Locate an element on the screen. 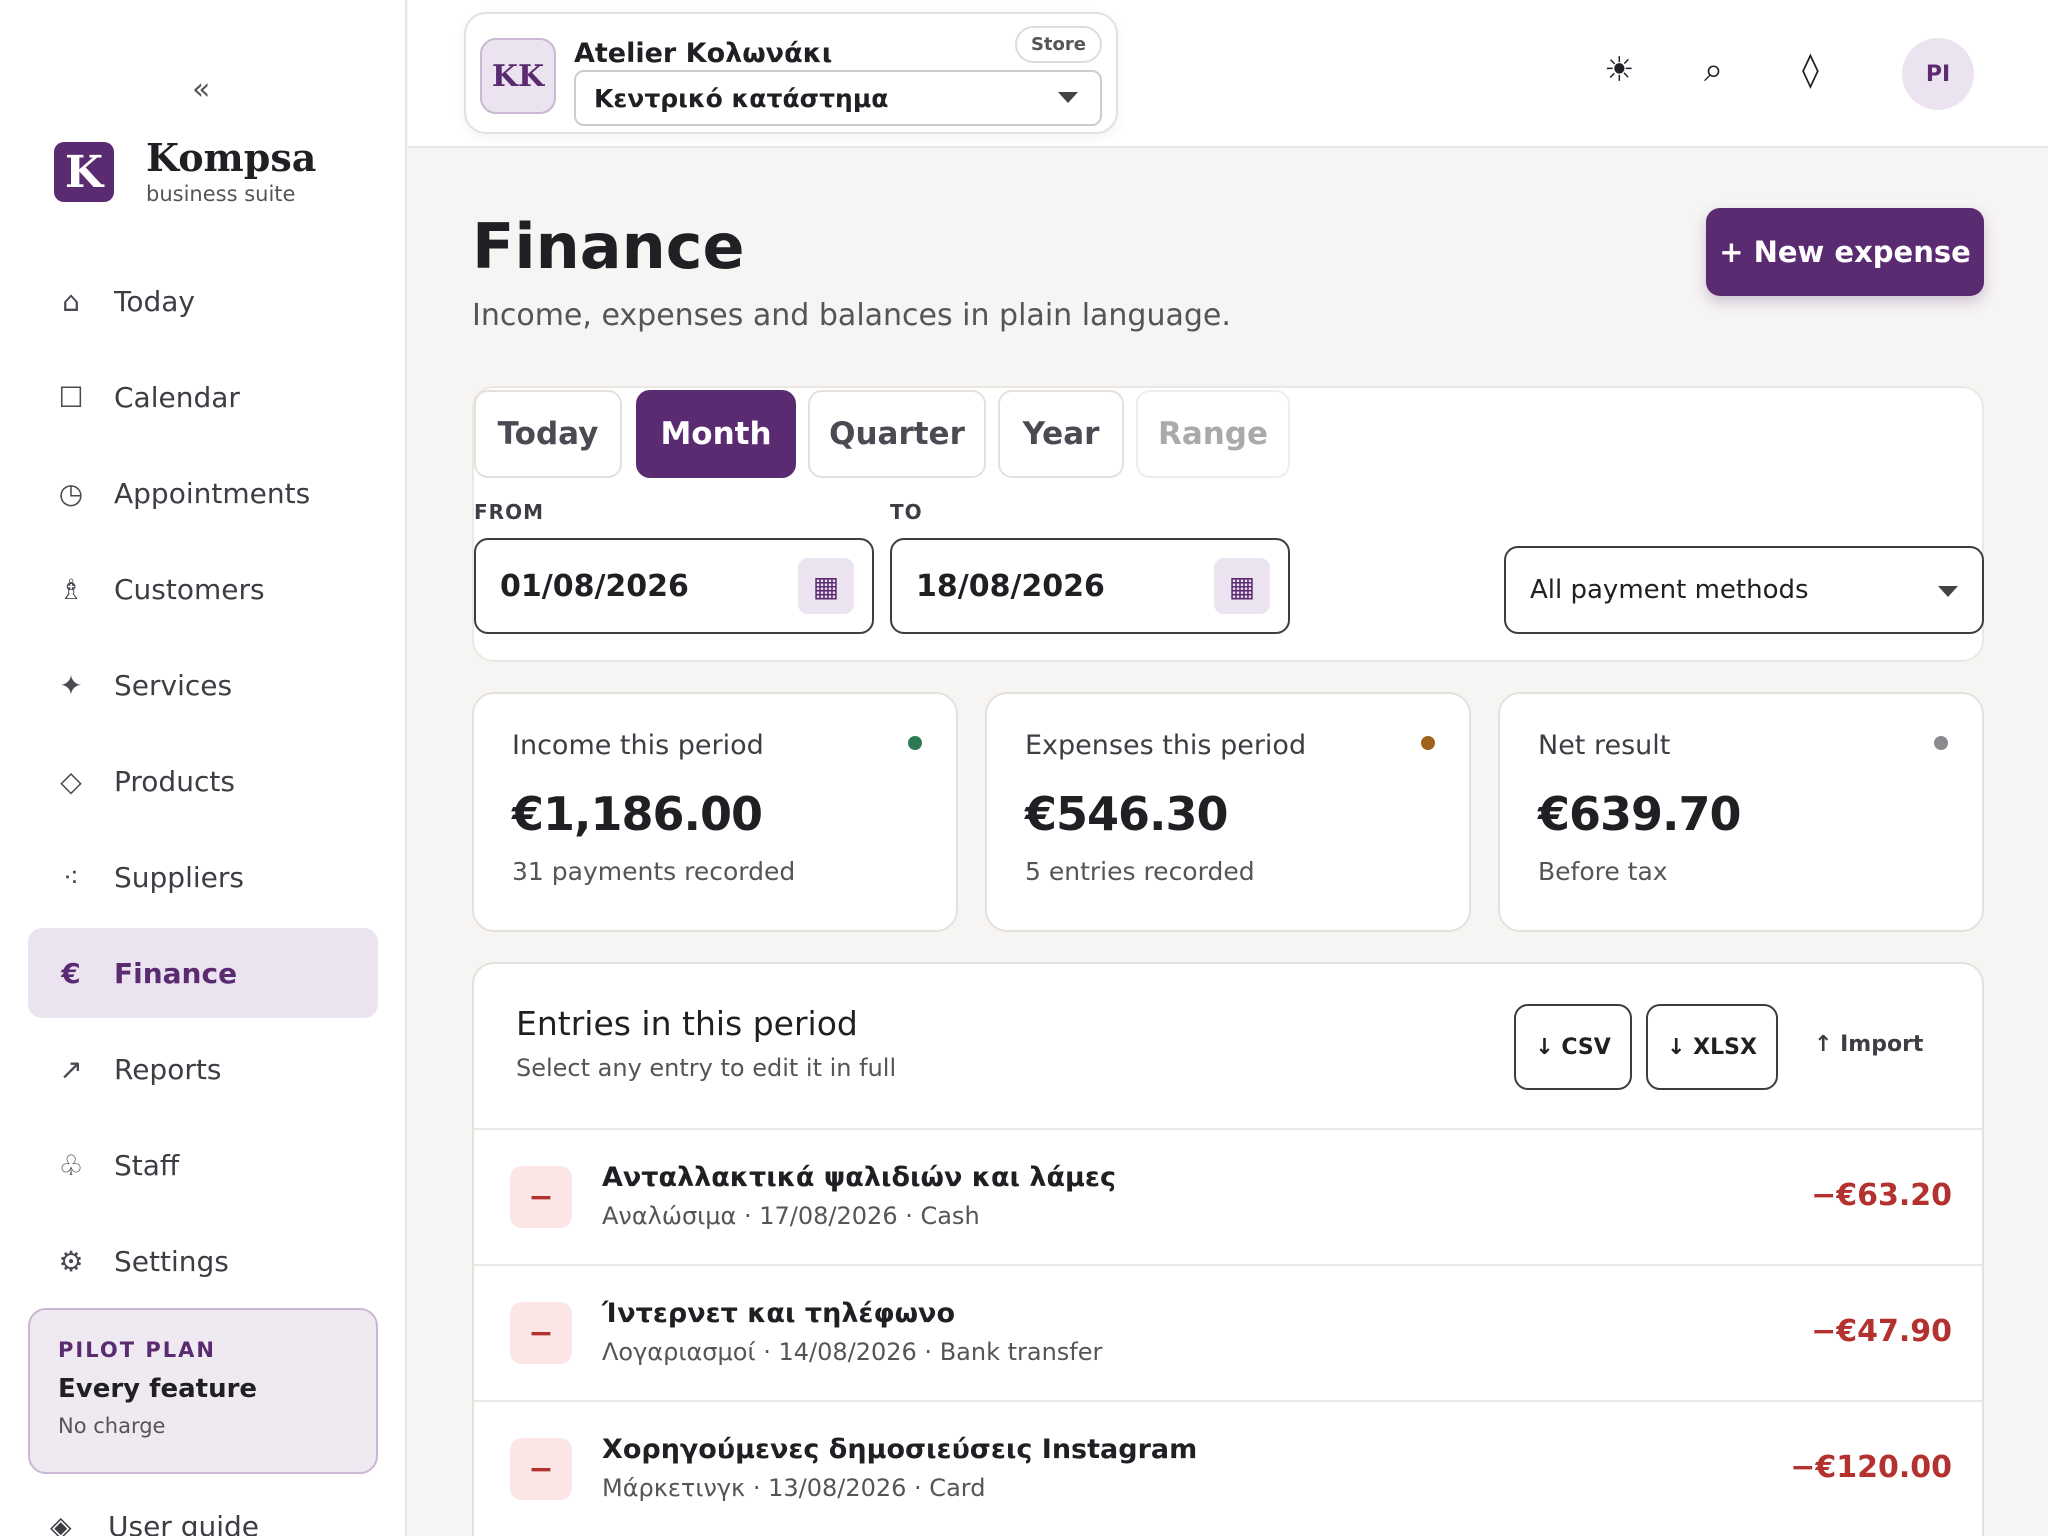 The width and height of the screenshot is (2048, 1536). sidebar-item-staff: ♧ Staff is located at coordinates (203, 1165).